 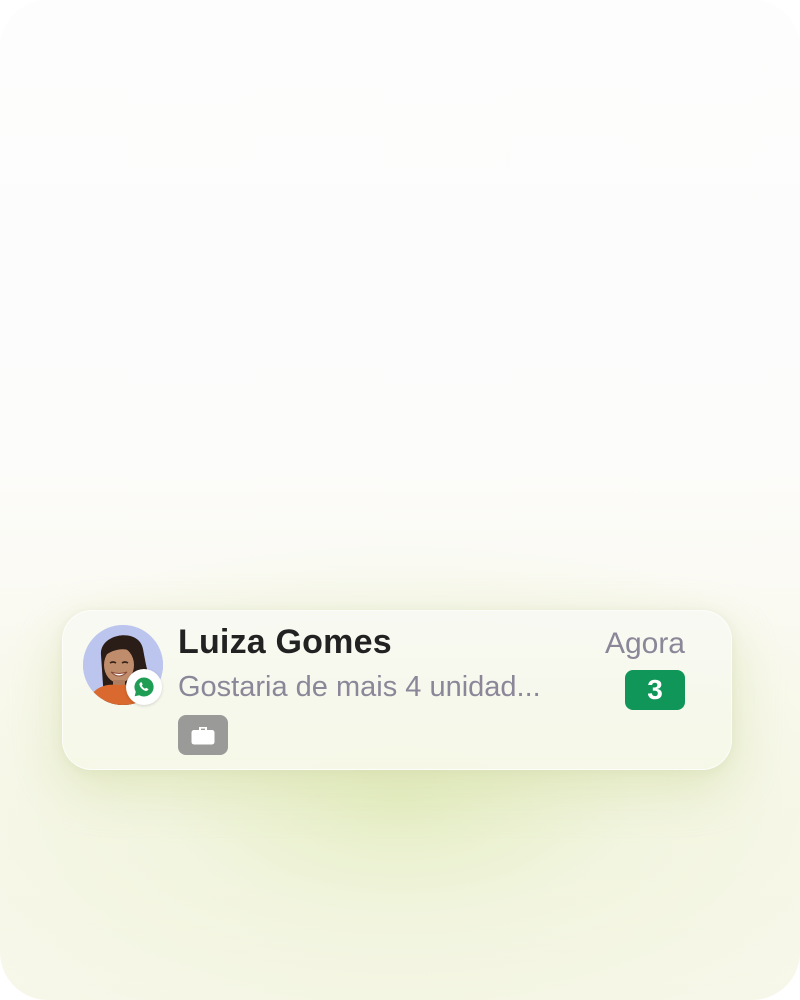 I want to click on contact-name: Luiza Gomes, so click(x=285, y=642).